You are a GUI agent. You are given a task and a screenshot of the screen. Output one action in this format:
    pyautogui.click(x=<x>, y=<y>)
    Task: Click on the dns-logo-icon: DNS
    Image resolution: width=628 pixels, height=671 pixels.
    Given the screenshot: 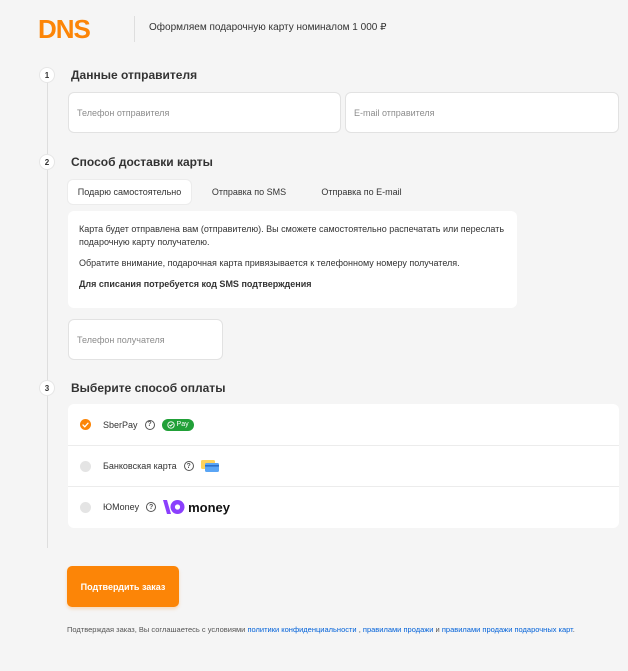 What is the action you would take?
    pyautogui.click(x=65, y=29)
    